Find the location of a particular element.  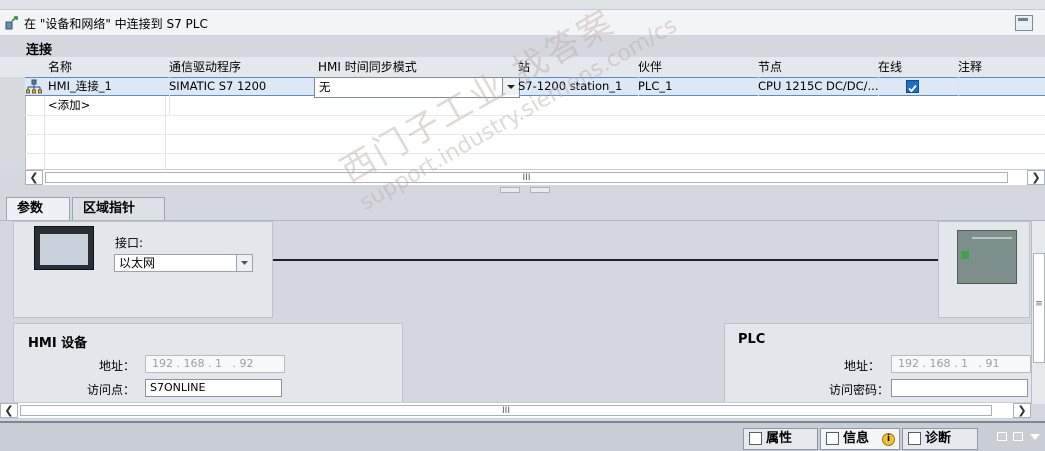

online-checkbox is located at coordinates (912, 86).